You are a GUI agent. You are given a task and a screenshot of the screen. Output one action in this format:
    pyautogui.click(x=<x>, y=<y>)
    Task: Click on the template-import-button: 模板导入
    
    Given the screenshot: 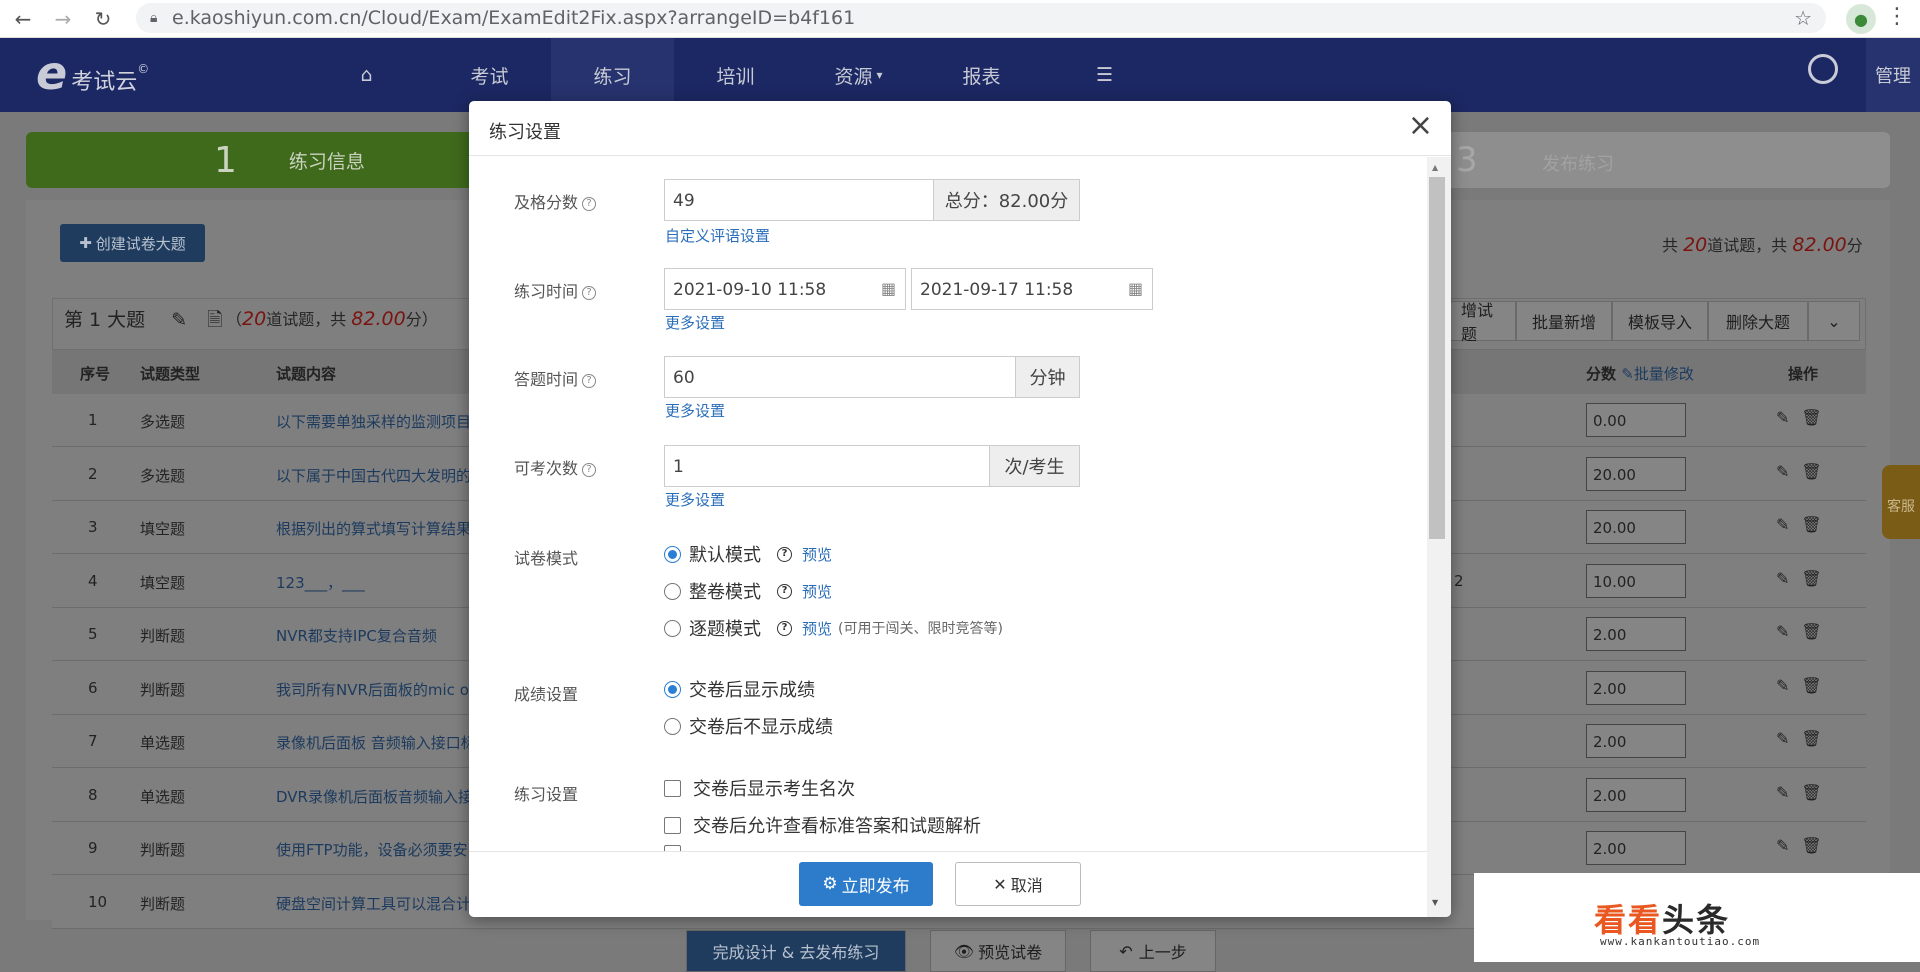 What is the action you would take?
    pyautogui.click(x=1660, y=321)
    